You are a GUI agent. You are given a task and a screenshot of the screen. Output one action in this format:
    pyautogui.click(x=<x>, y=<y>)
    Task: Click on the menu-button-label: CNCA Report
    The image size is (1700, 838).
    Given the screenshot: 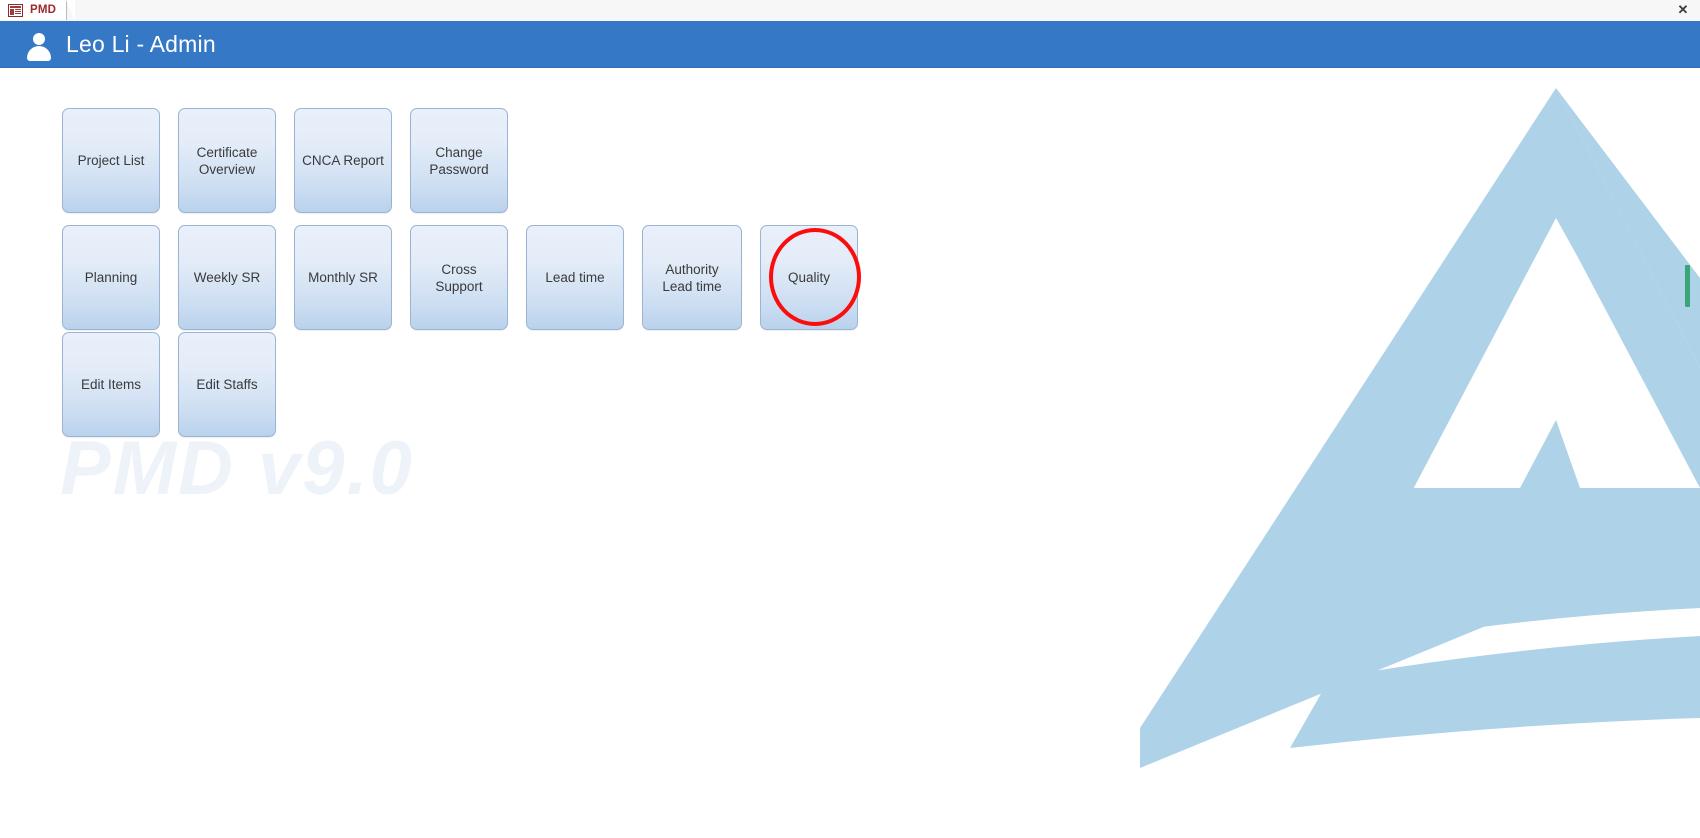 What is the action you would take?
    pyautogui.click(x=343, y=160)
    